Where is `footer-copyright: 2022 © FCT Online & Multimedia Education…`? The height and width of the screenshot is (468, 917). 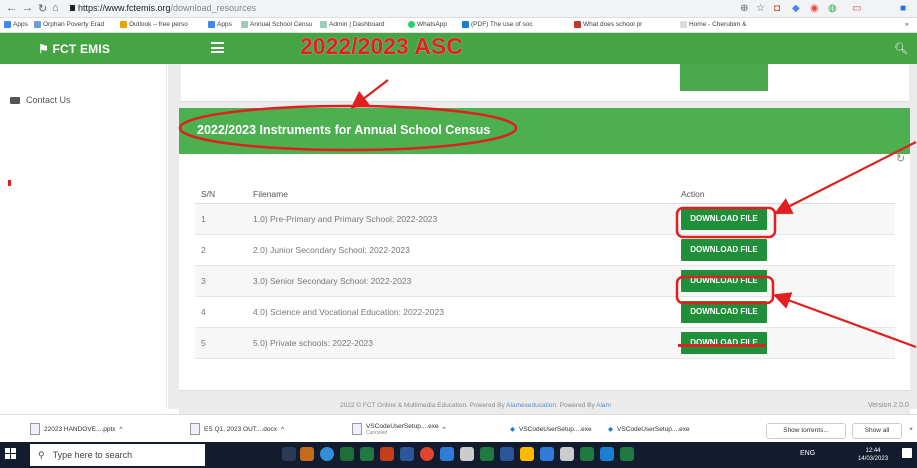 footer-copyright: 2022 © FCT Online & Multimedia Education… is located at coordinates (475, 405).